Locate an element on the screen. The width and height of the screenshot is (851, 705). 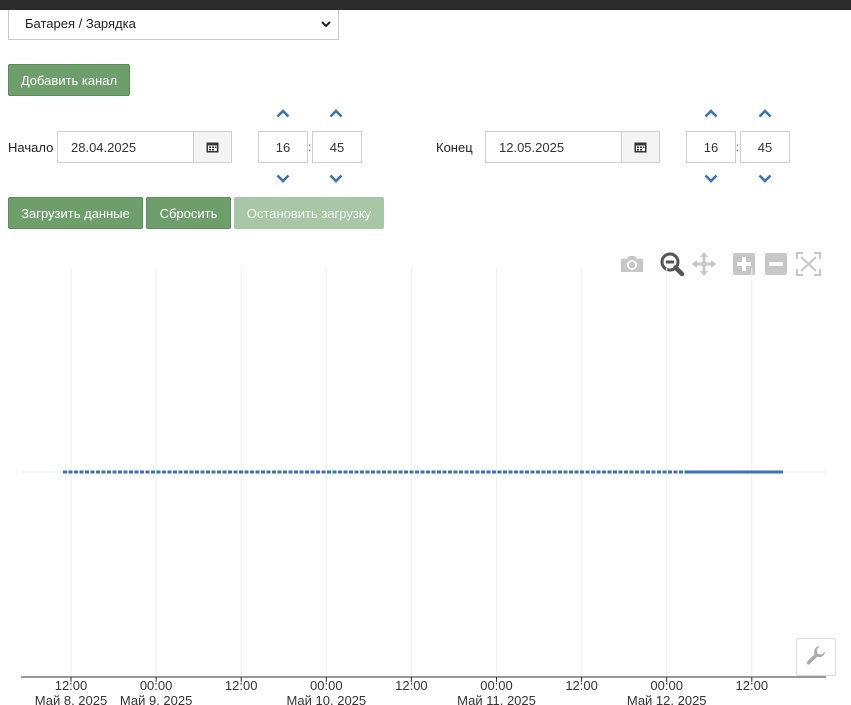
stop-loading-label: Остановить загрузку is located at coordinates (309, 213).